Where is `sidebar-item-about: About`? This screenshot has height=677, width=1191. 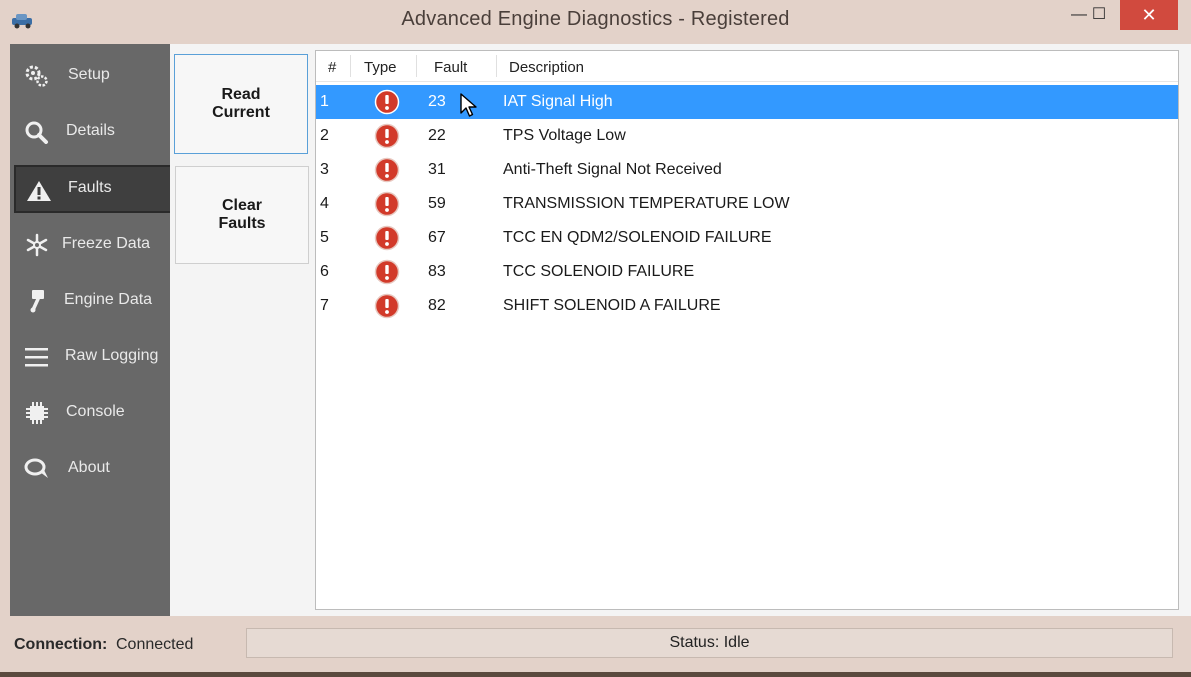
sidebar-item-about: About is located at coordinates (90, 469).